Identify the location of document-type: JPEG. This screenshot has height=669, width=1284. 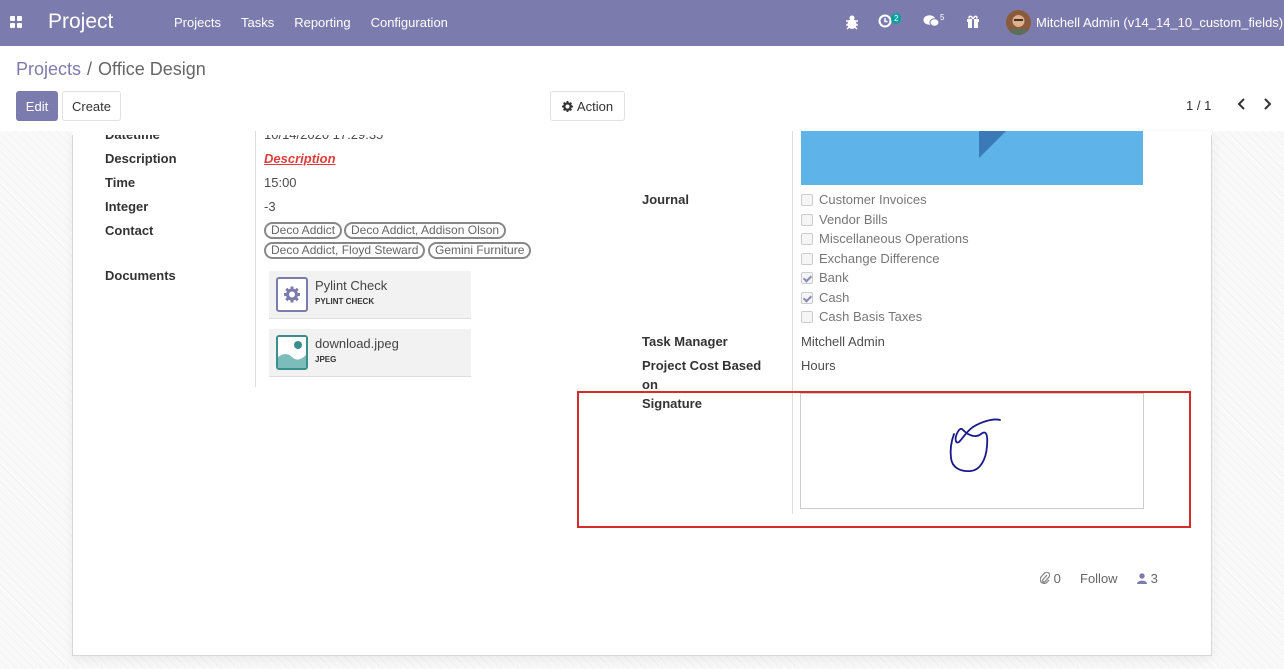
(326, 359).